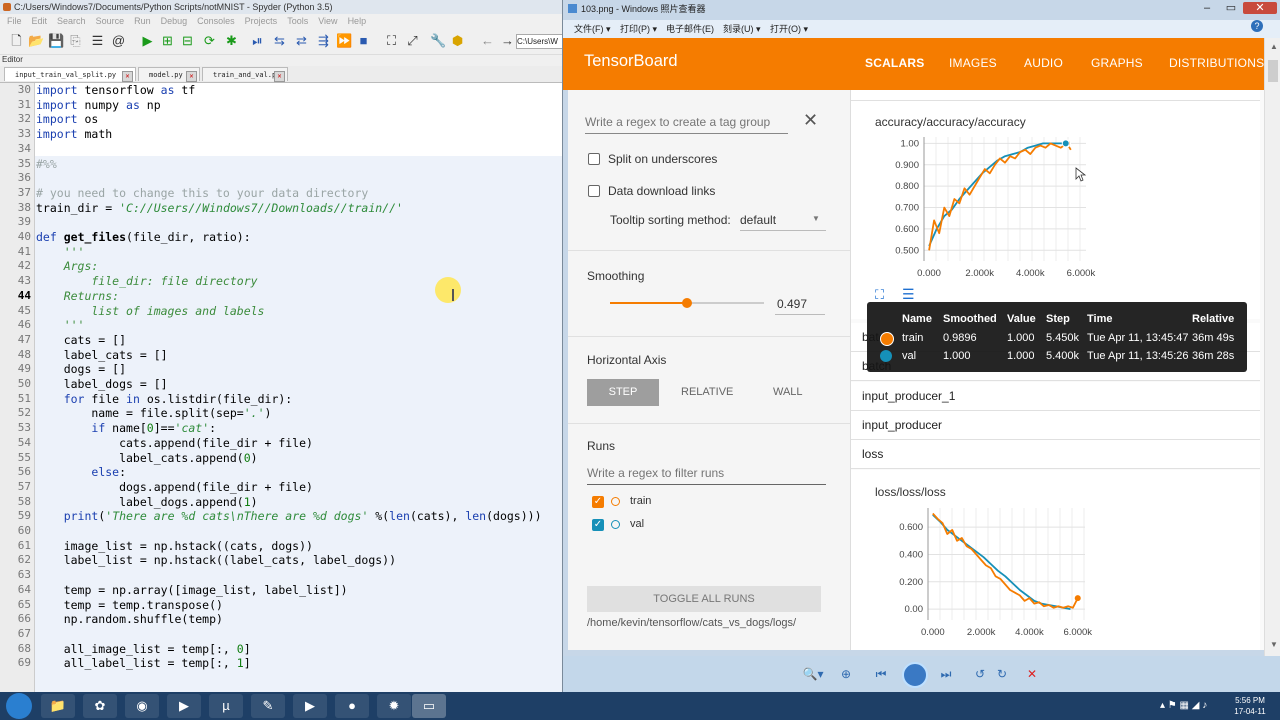  I want to click on data-table-icon: ☰, so click(908, 294).